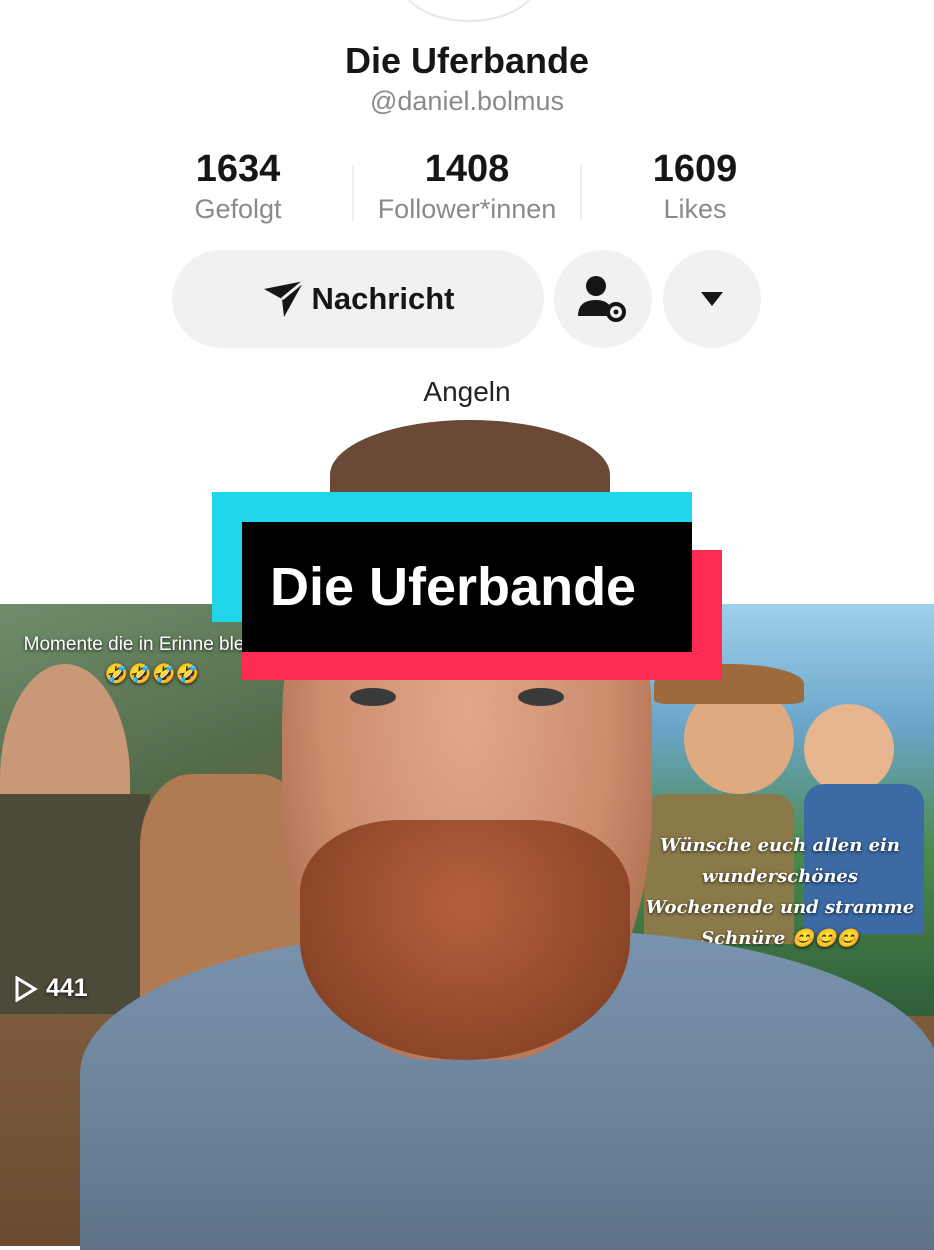 This screenshot has height=1250, width=934. I want to click on title-card-text: Die Uferbande, so click(453, 587).